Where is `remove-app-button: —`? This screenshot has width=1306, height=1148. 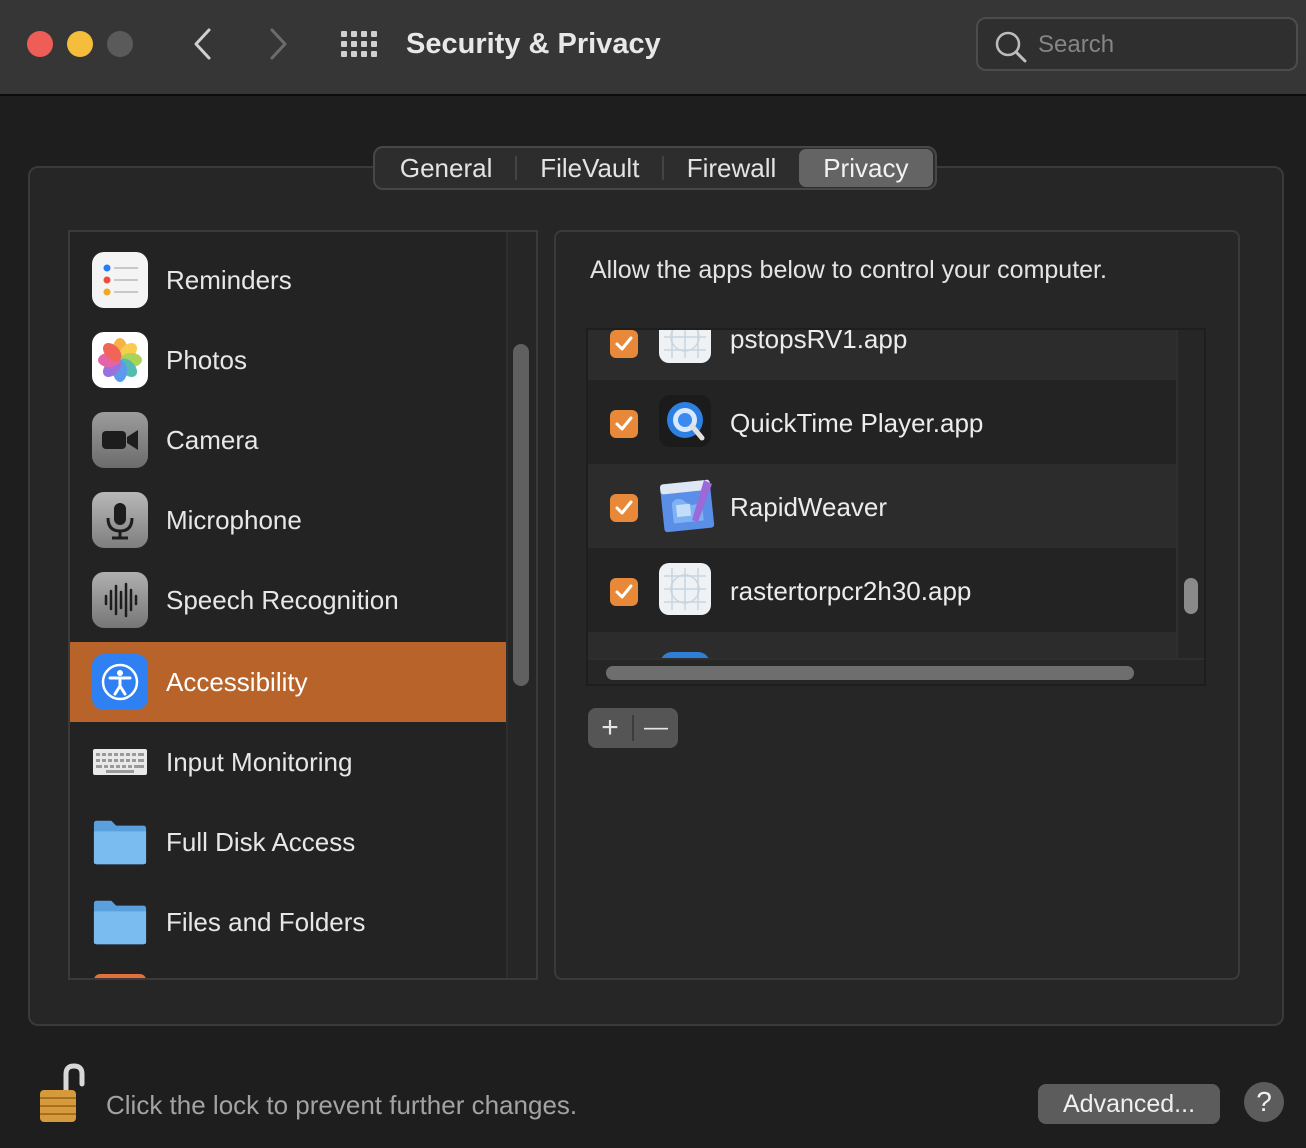 remove-app-button: — is located at coordinates (656, 728).